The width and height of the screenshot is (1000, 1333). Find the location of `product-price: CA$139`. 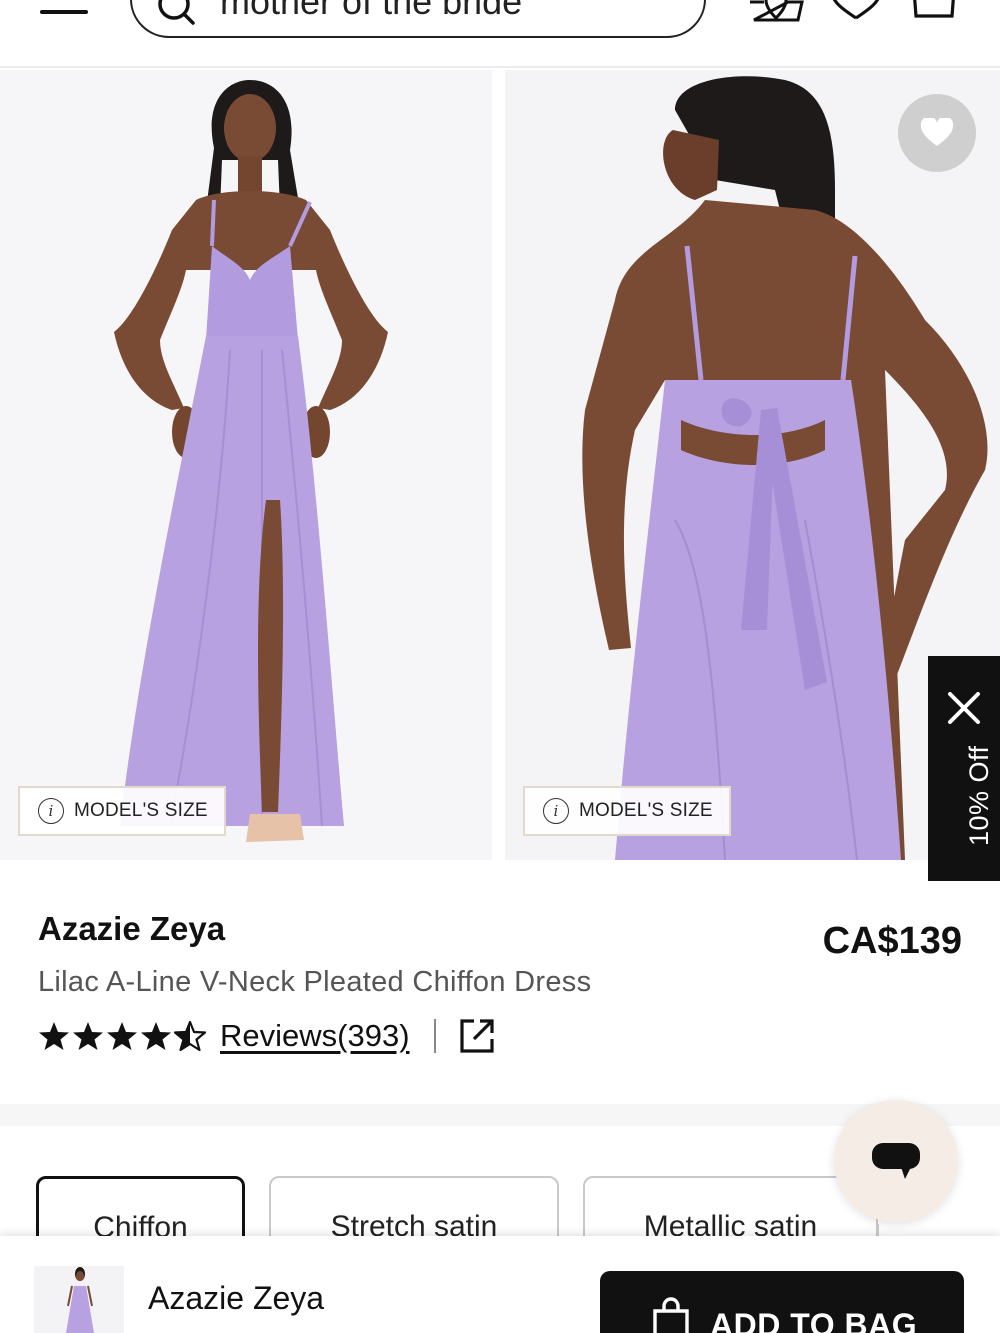

product-price: CA$139 is located at coordinates (892, 941).